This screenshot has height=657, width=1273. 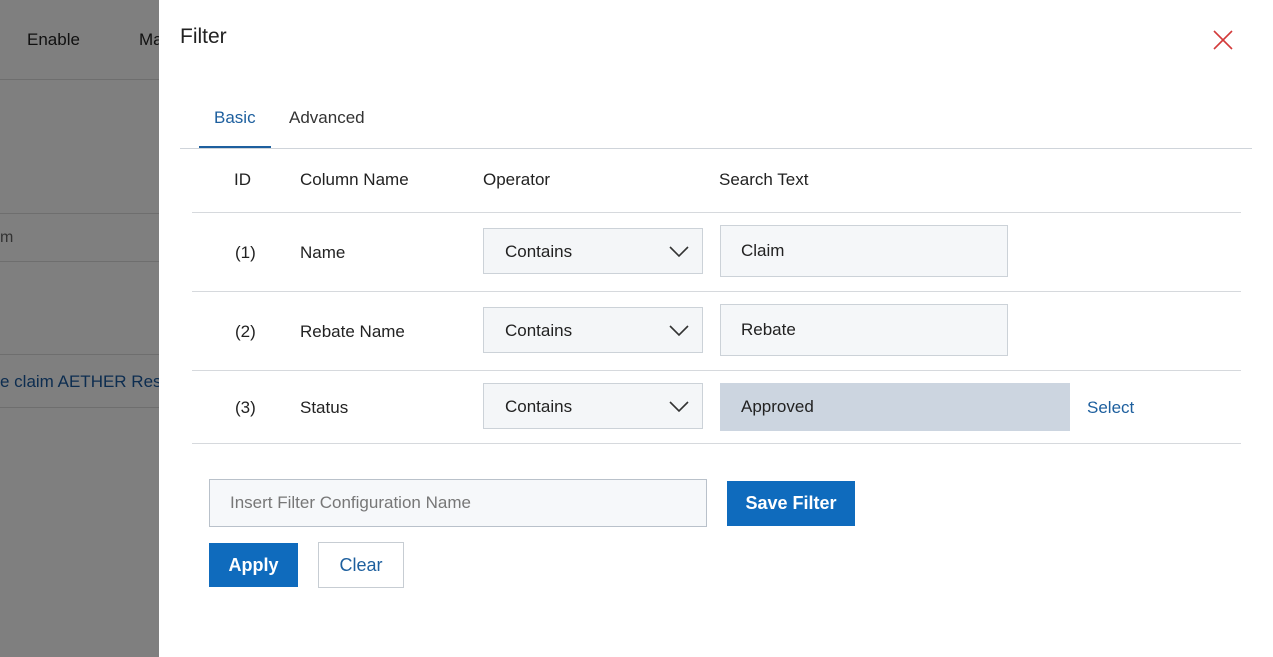 What do you see at coordinates (716, 181) in the screenshot?
I see `table-header: ID Column Name Operator Search Text` at bounding box center [716, 181].